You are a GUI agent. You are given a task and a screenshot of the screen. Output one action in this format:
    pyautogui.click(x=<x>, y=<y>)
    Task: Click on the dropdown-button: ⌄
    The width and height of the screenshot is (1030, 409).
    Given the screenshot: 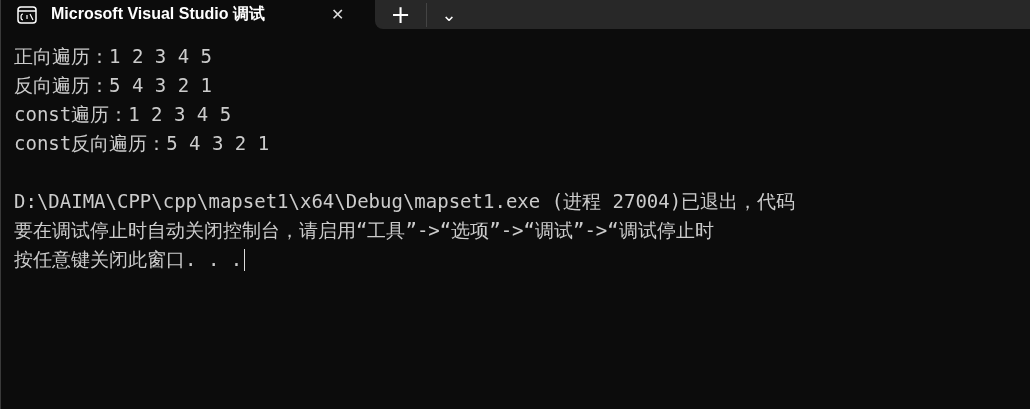 What is the action you would take?
    pyautogui.click(x=449, y=14)
    